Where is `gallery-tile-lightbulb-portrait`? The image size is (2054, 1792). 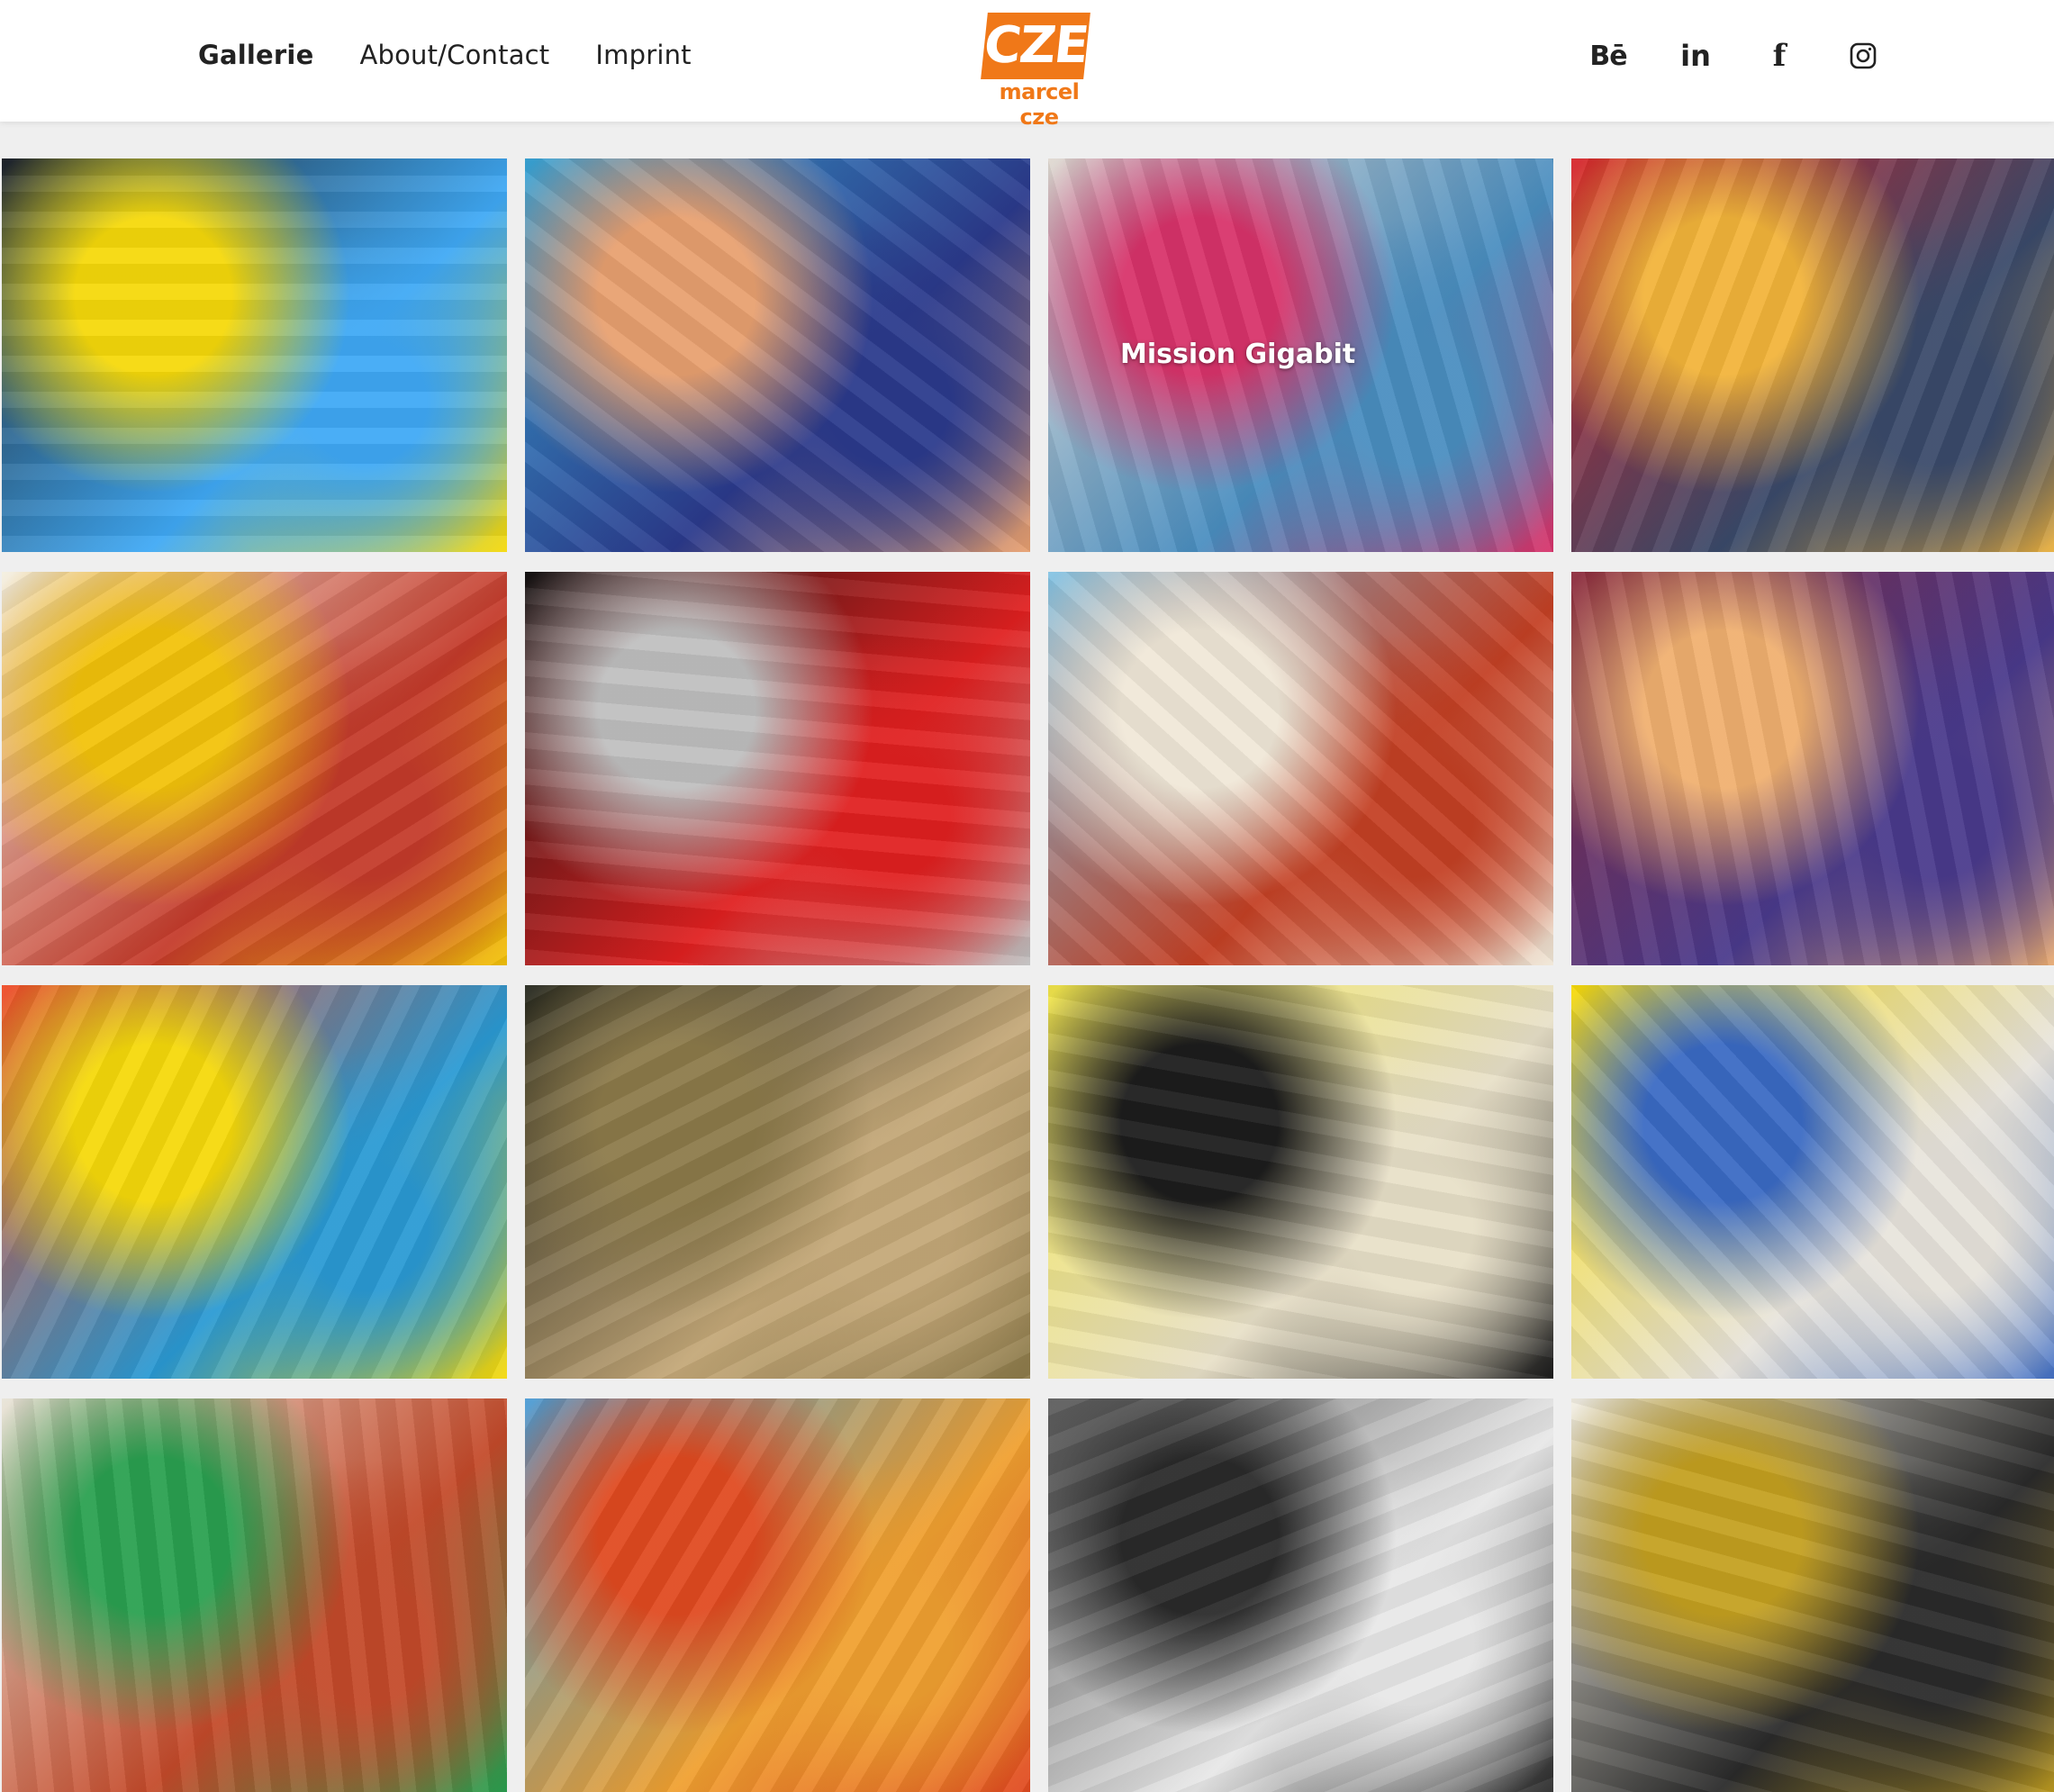
gallery-tile-lightbulb-portrait is located at coordinates (1812, 1182).